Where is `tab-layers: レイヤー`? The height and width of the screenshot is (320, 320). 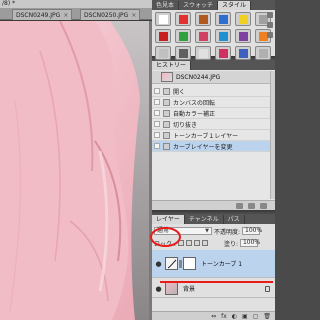
tab-layers: レイヤー is located at coordinates (168, 219).